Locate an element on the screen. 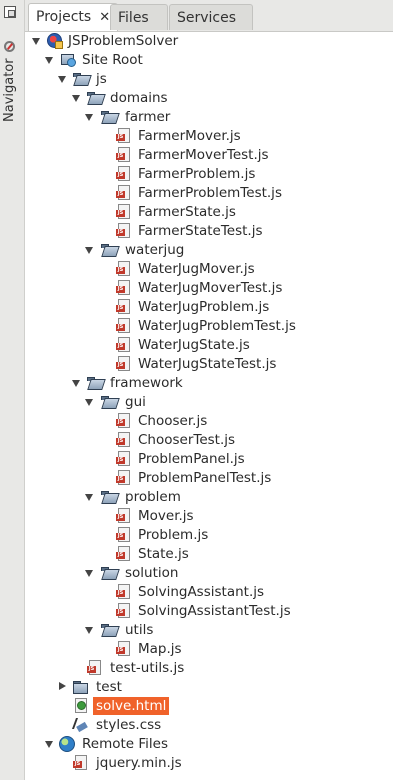  tree-node: styles.css is located at coordinates (209, 724).